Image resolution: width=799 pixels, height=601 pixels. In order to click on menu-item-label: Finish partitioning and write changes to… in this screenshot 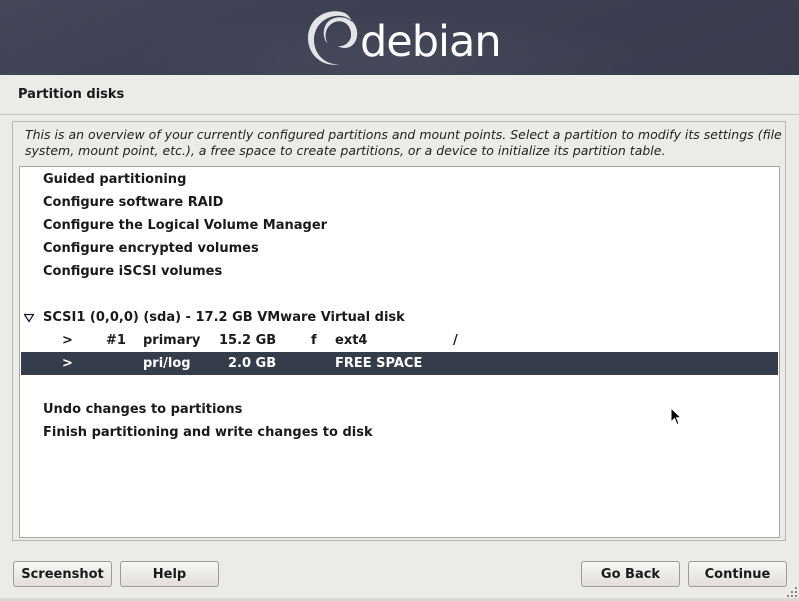, I will do `click(208, 432)`.